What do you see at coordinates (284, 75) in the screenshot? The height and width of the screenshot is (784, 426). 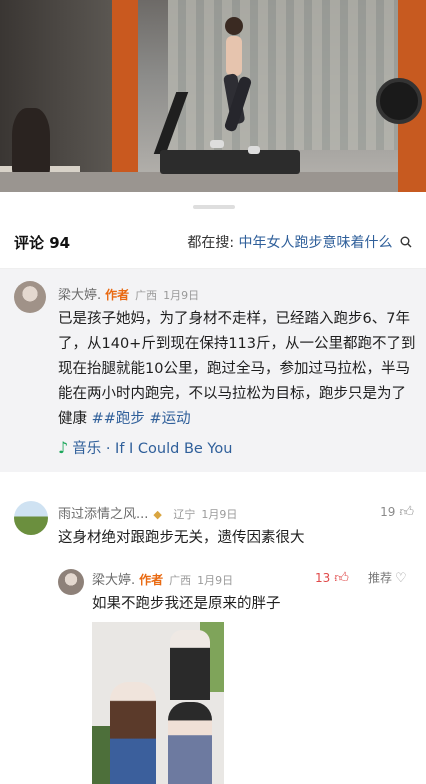 I see `city-window-view` at bounding box center [284, 75].